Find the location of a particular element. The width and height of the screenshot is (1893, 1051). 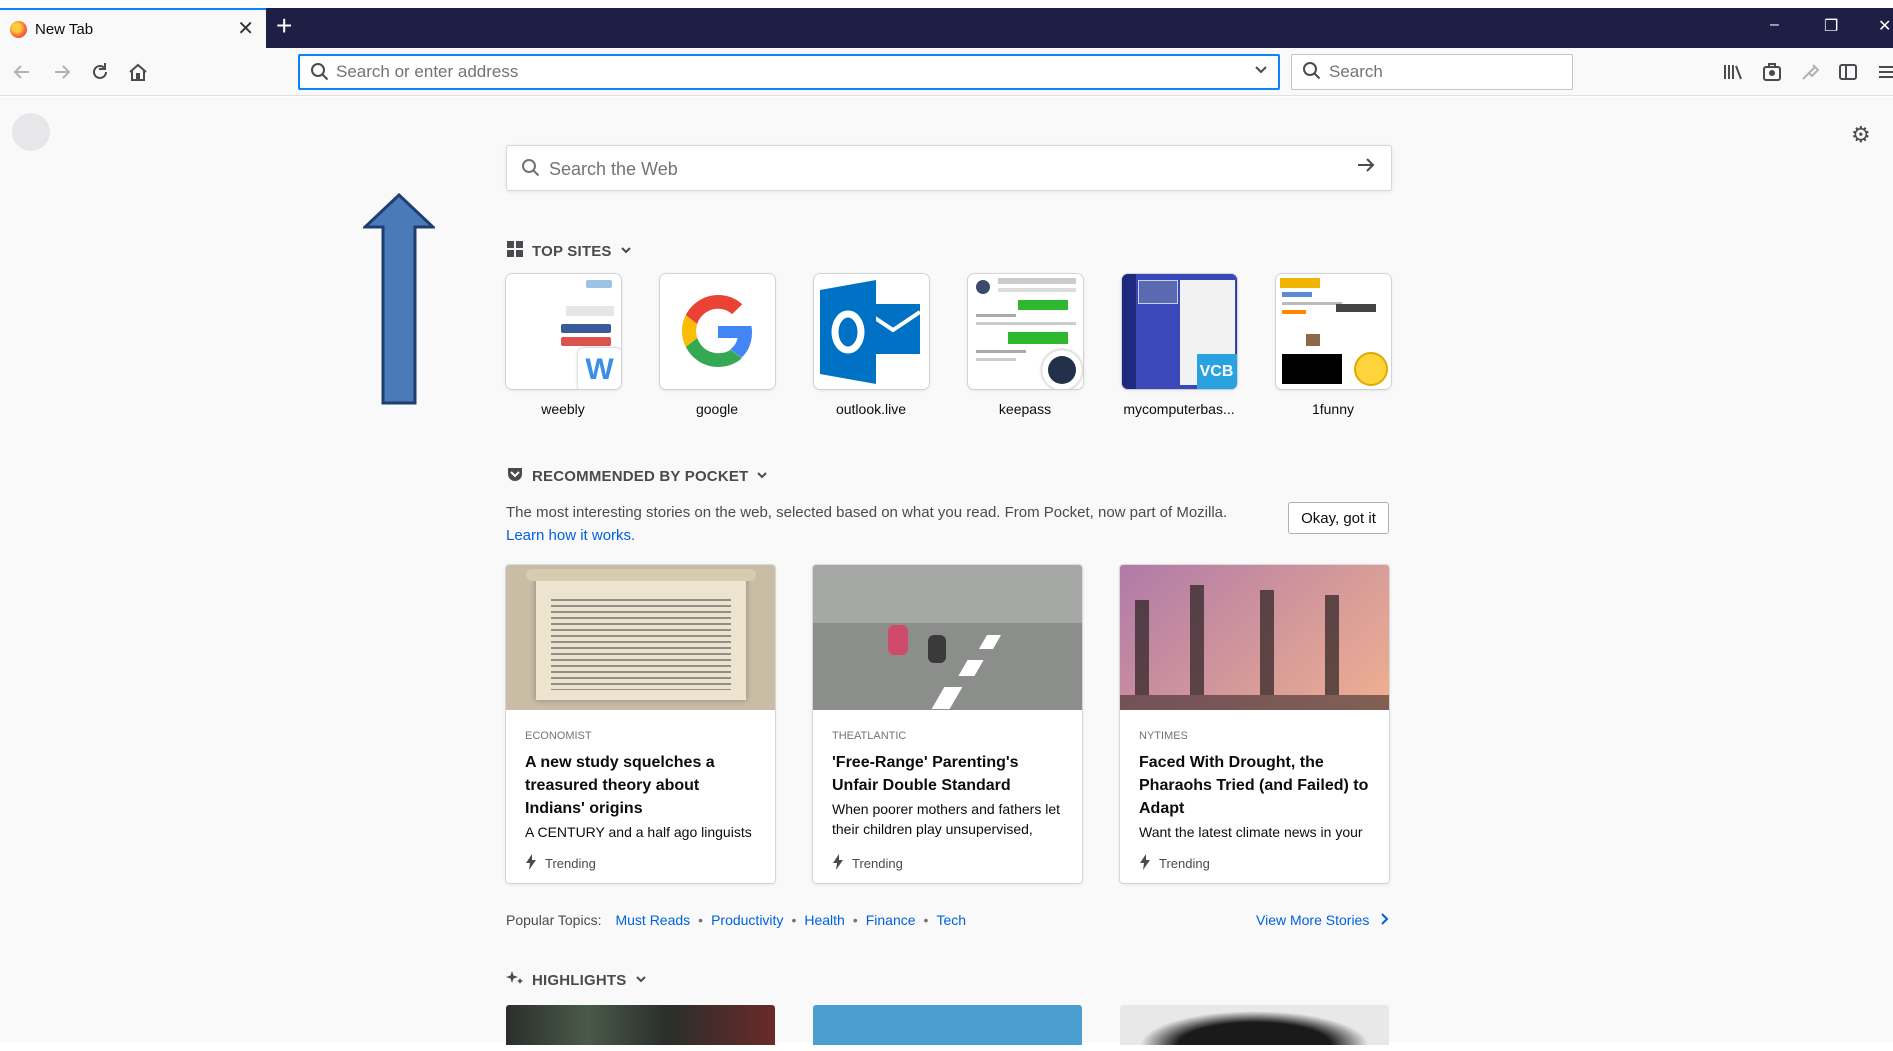

topic-link: Tech is located at coordinates (951, 920).